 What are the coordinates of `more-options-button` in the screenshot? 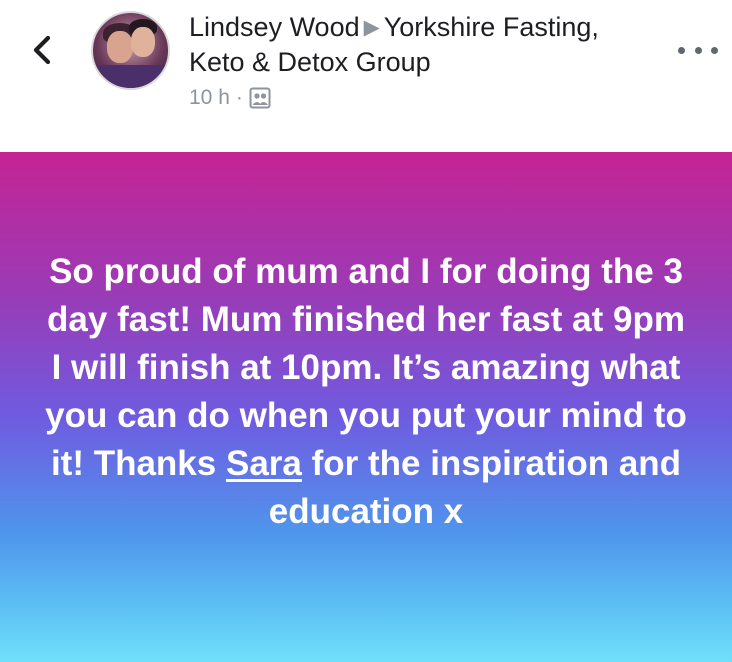 It's located at (698, 50).